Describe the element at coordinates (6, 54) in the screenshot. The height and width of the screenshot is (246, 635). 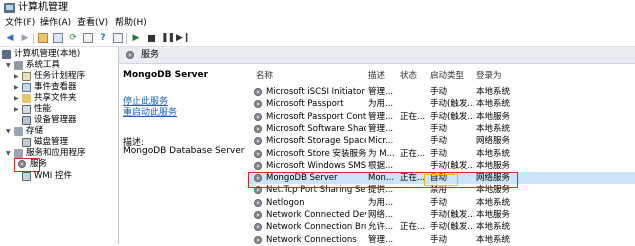
I see `computer-icon` at that location.